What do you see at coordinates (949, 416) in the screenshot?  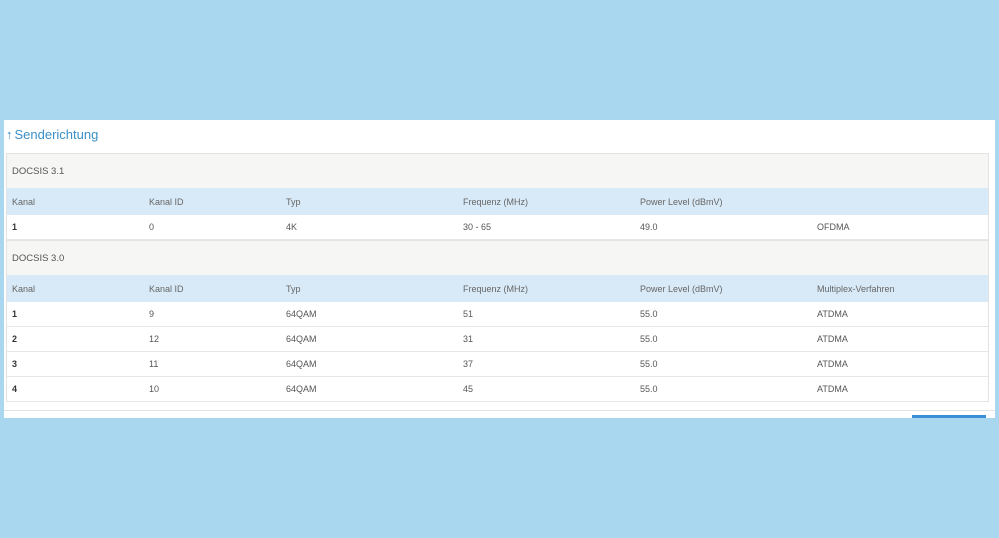 I see `action-button` at bounding box center [949, 416].